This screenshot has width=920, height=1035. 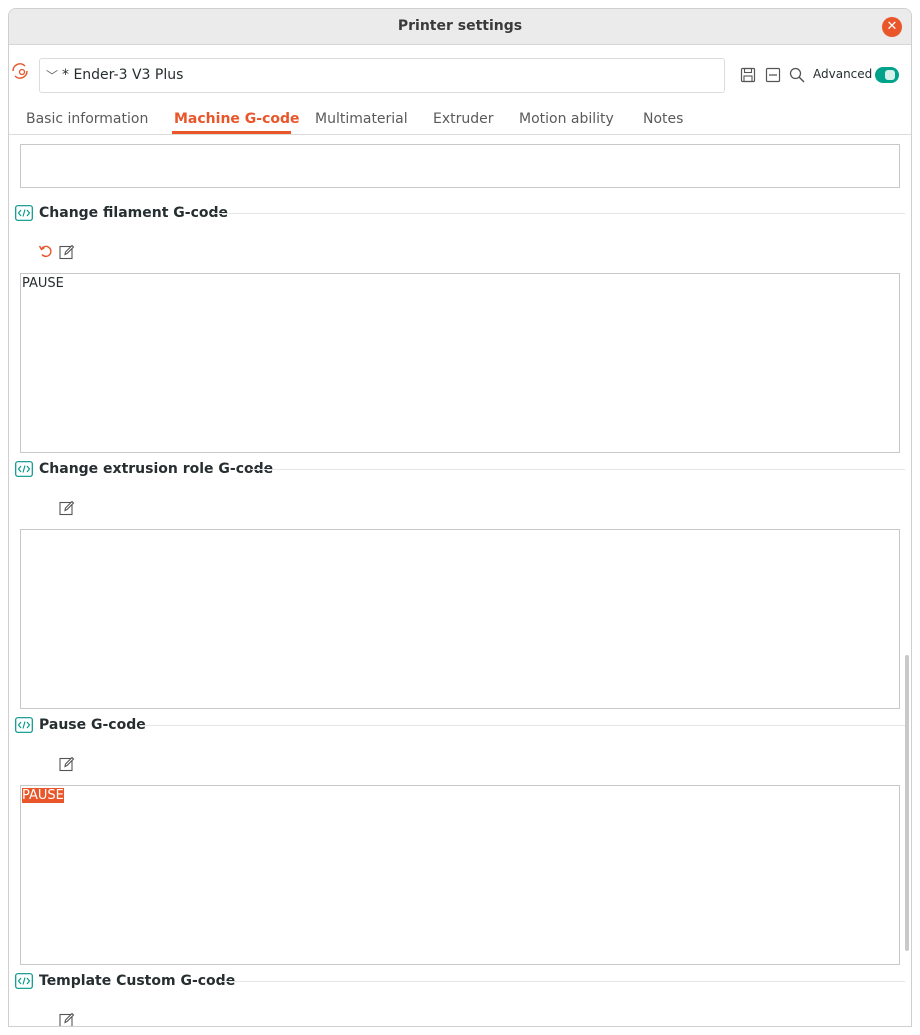 I want to click on pause-section-header: Pause G-code, so click(x=460, y=727).